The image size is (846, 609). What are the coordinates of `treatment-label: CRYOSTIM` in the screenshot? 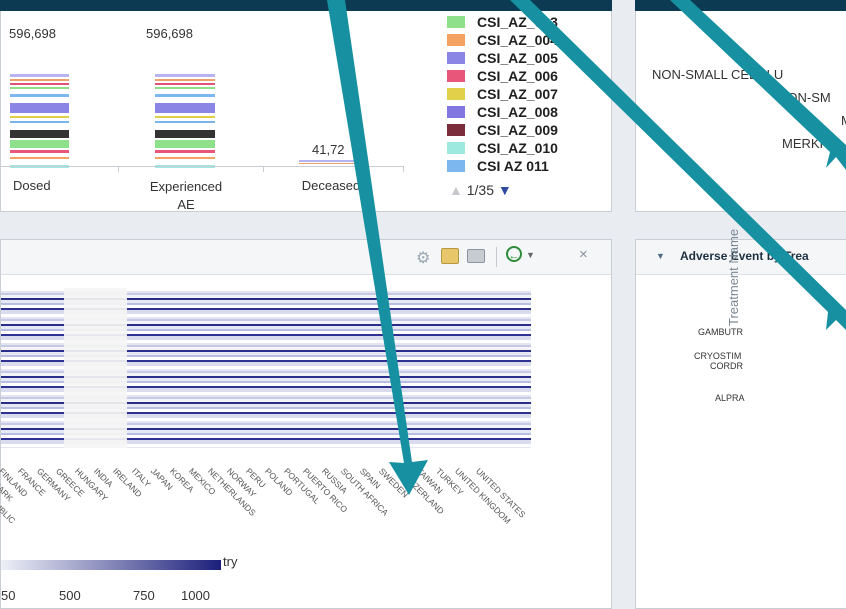 It's located at (718, 356).